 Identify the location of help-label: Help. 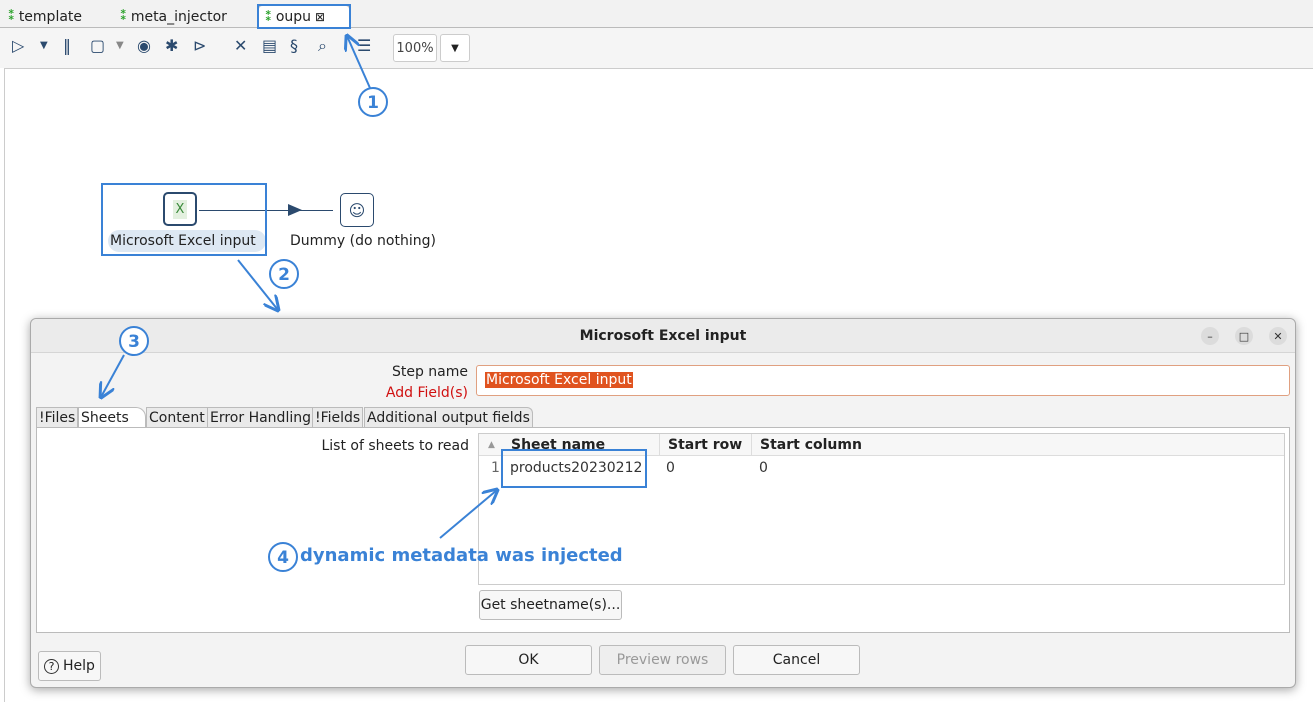
(79, 666).